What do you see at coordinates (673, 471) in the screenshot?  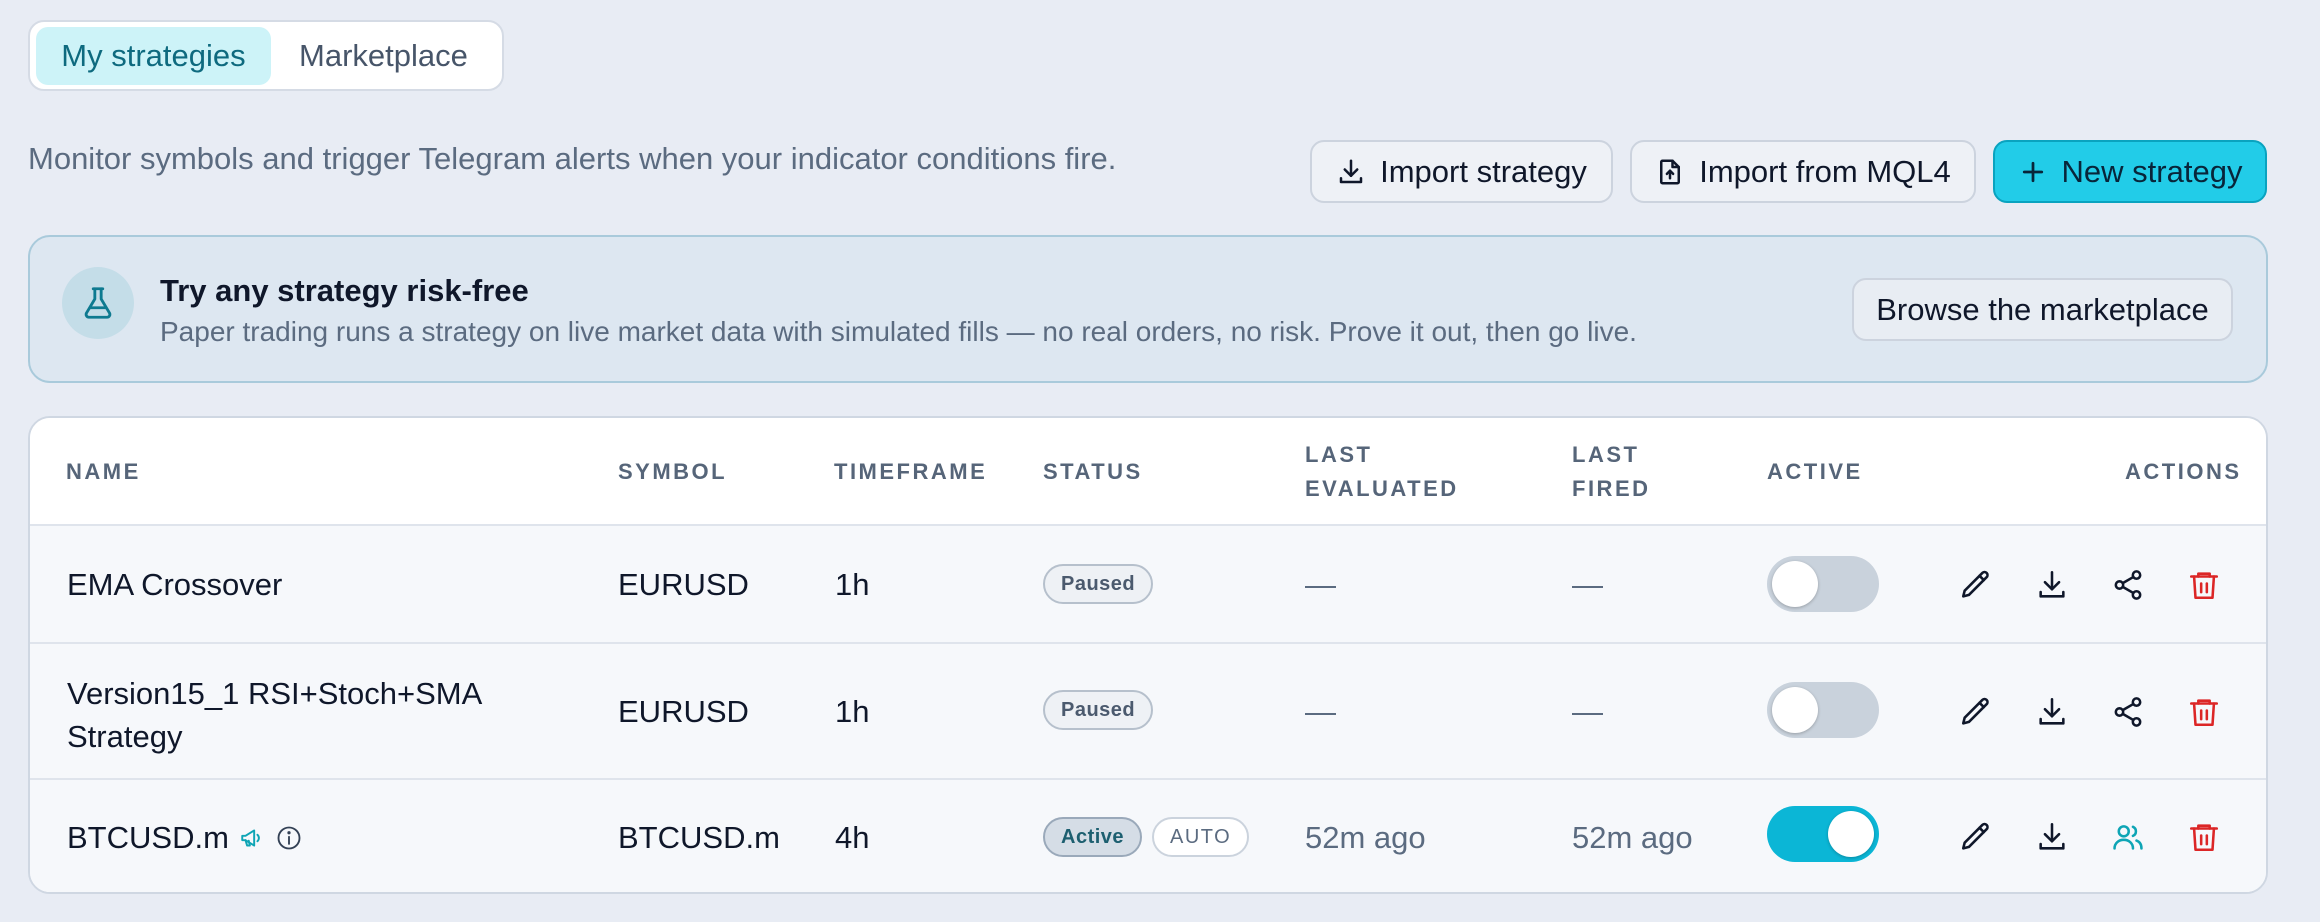 I see `header-symbol: SYMBOL` at bounding box center [673, 471].